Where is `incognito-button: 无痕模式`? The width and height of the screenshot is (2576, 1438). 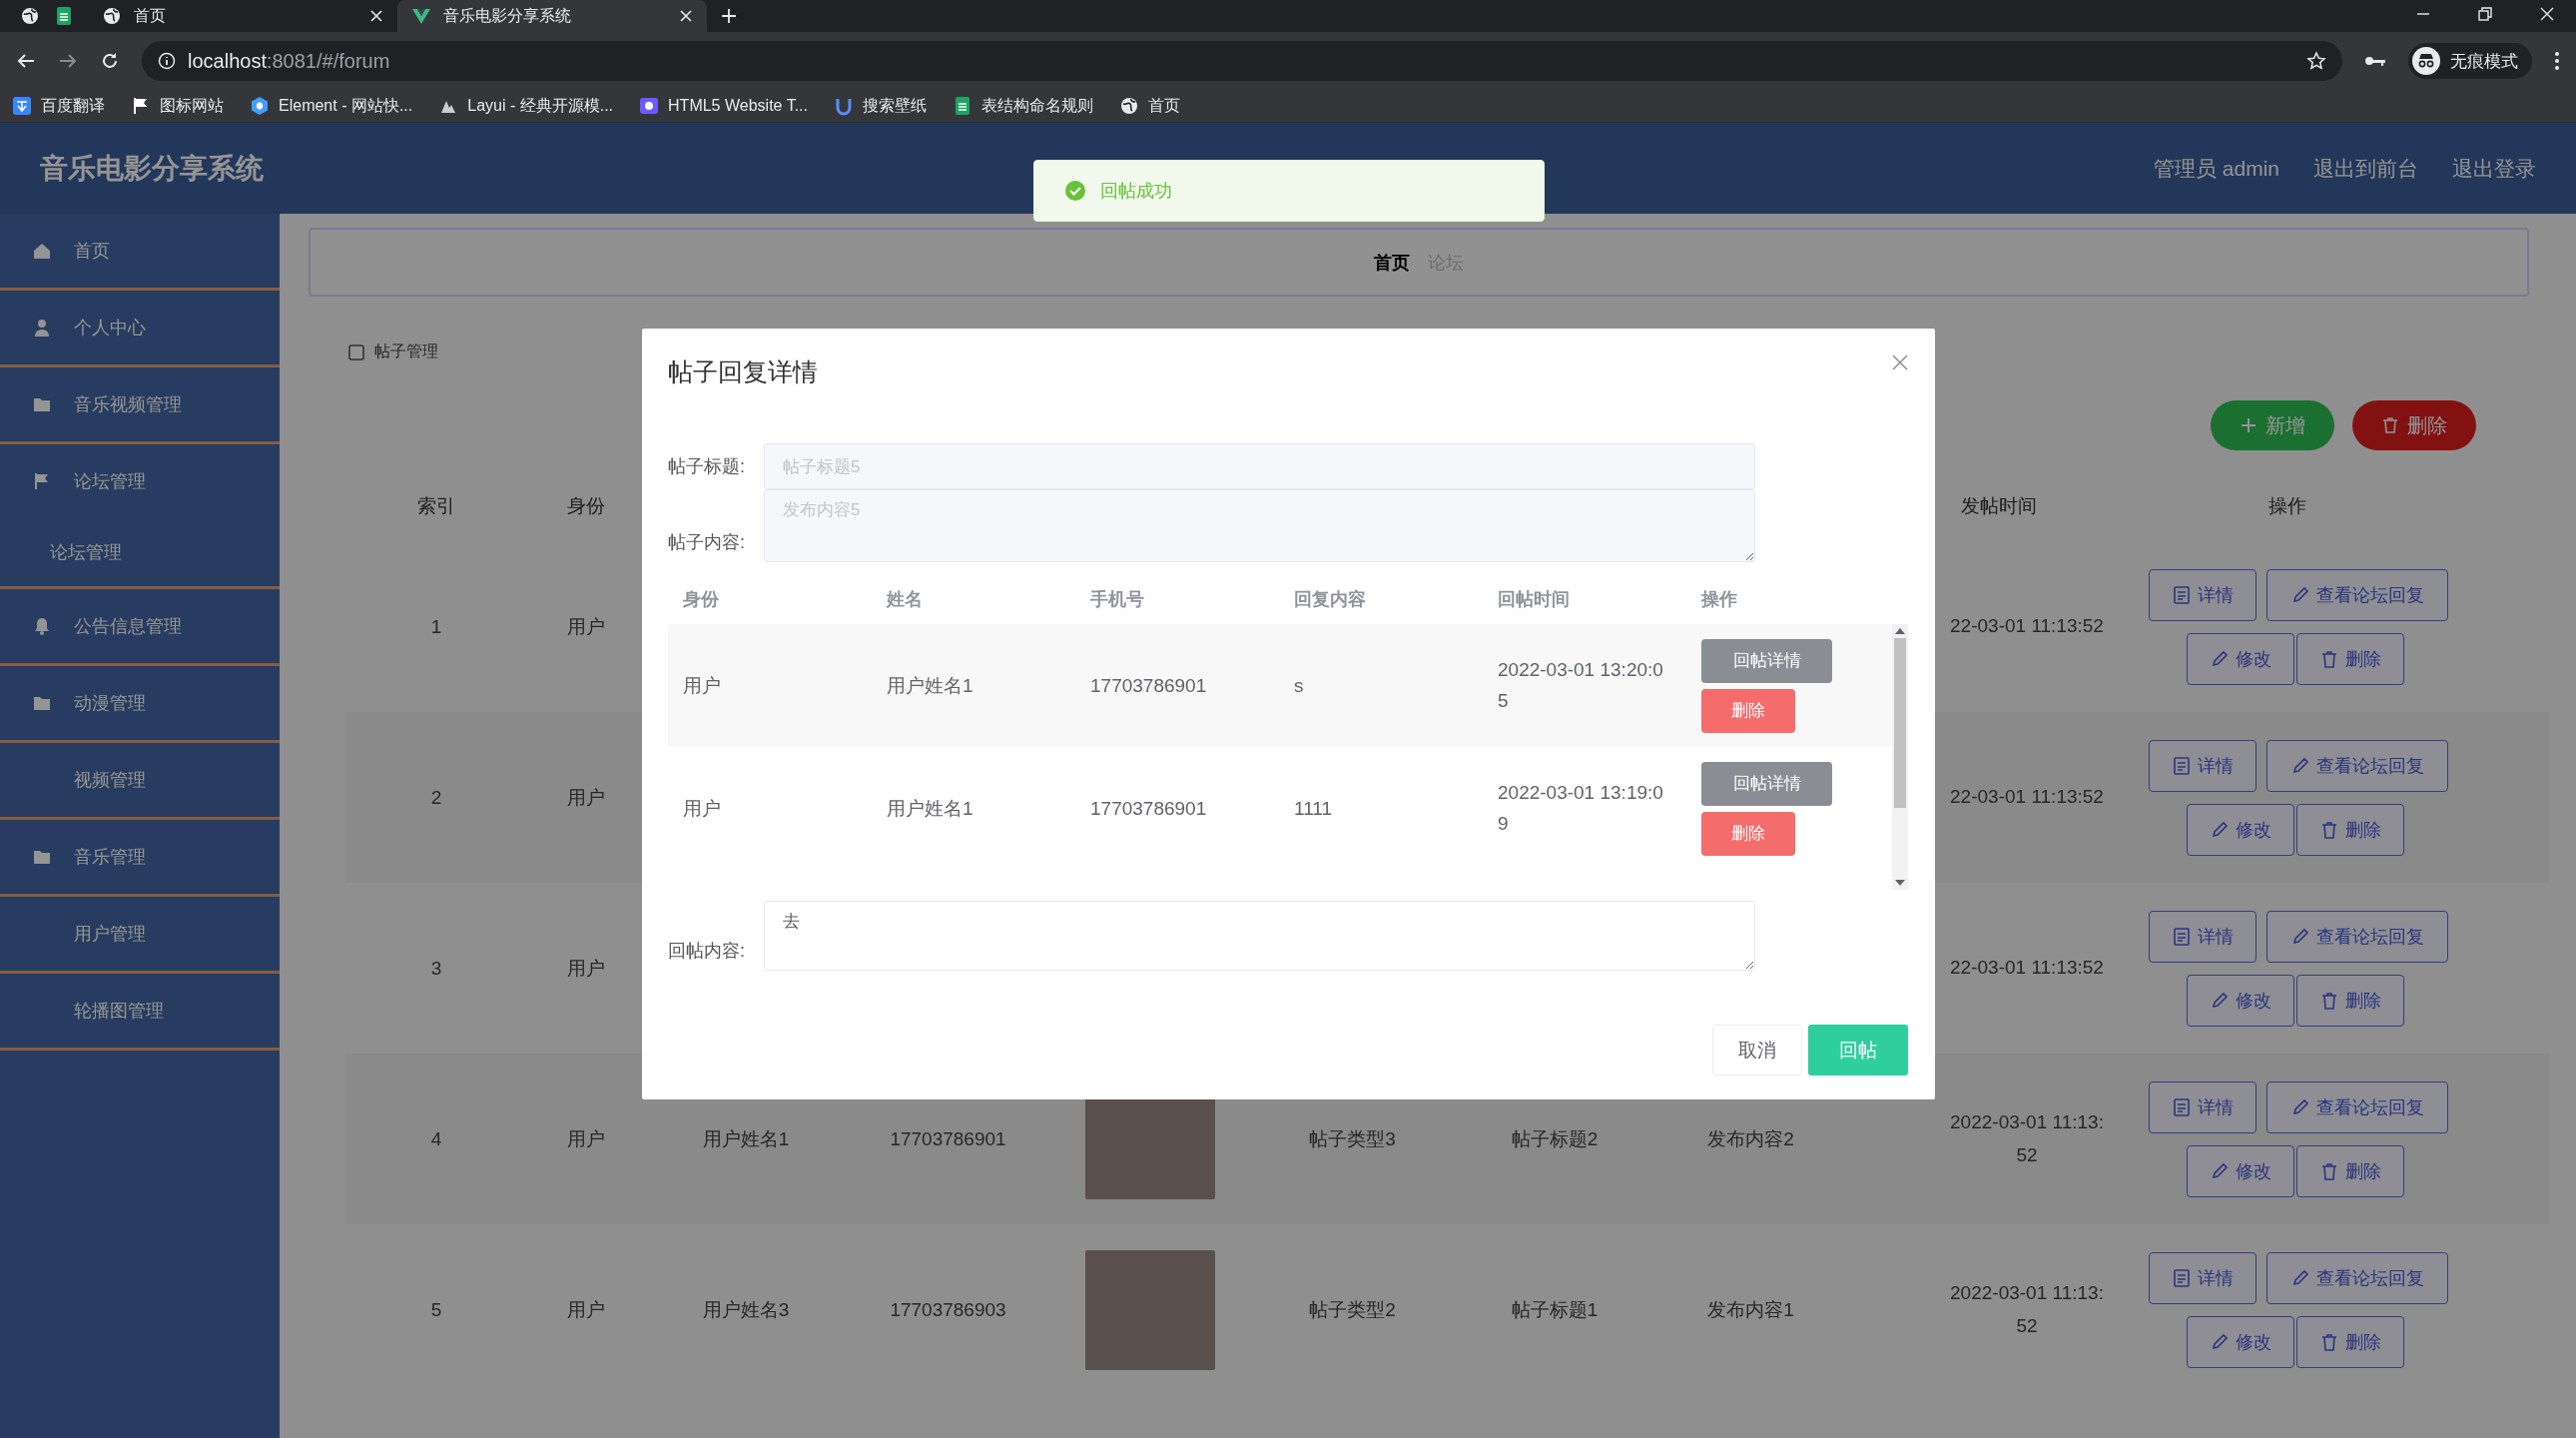
incognito-button: 无痕模式 is located at coordinates (2470, 61).